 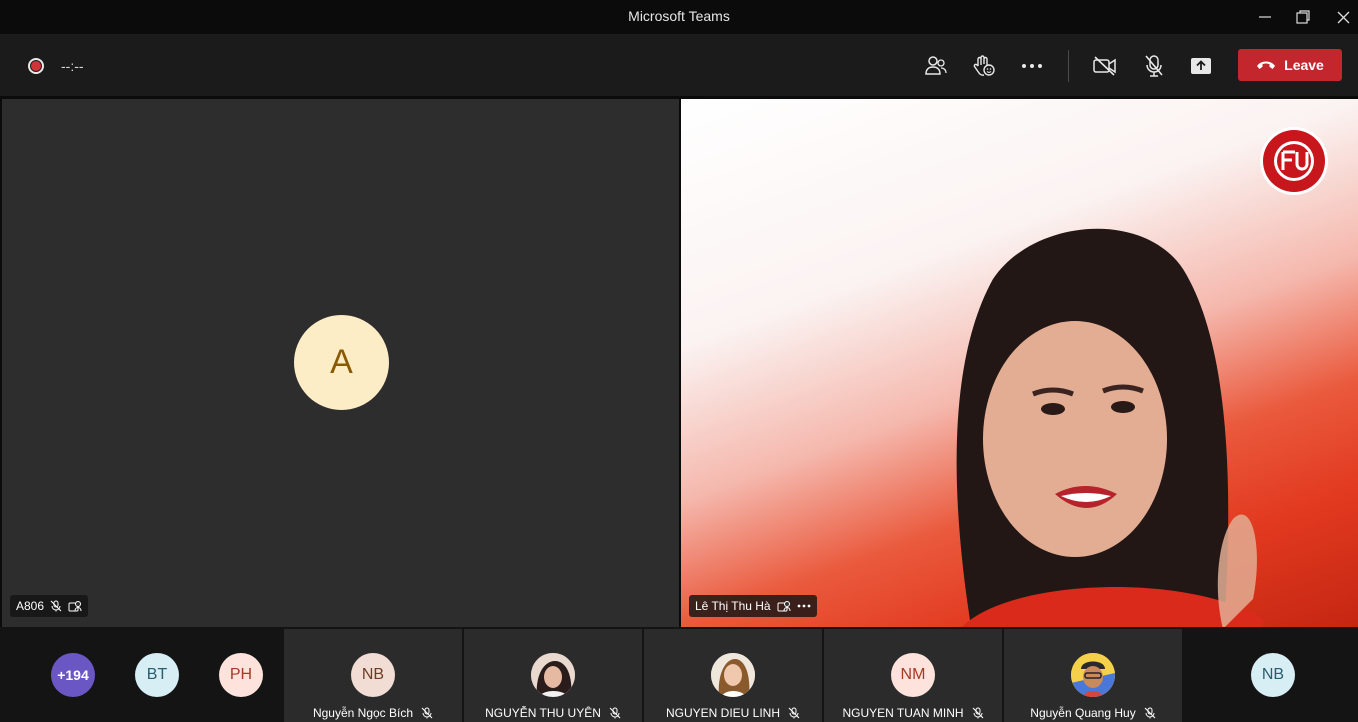 I want to click on avatar: A, so click(x=341, y=362).